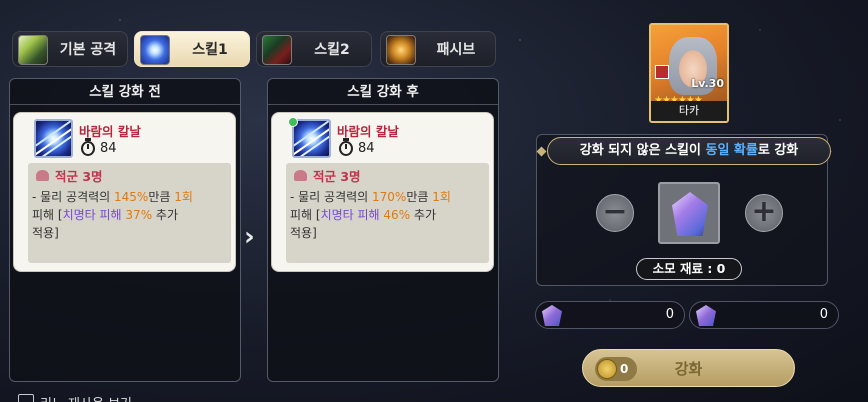 The width and height of the screenshot is (868, 402). What do you see at coordinates (689, 269) in the screenshot?
I see `consume-material-count: 소모 재료 : 0` at bounding box center [689, 269].